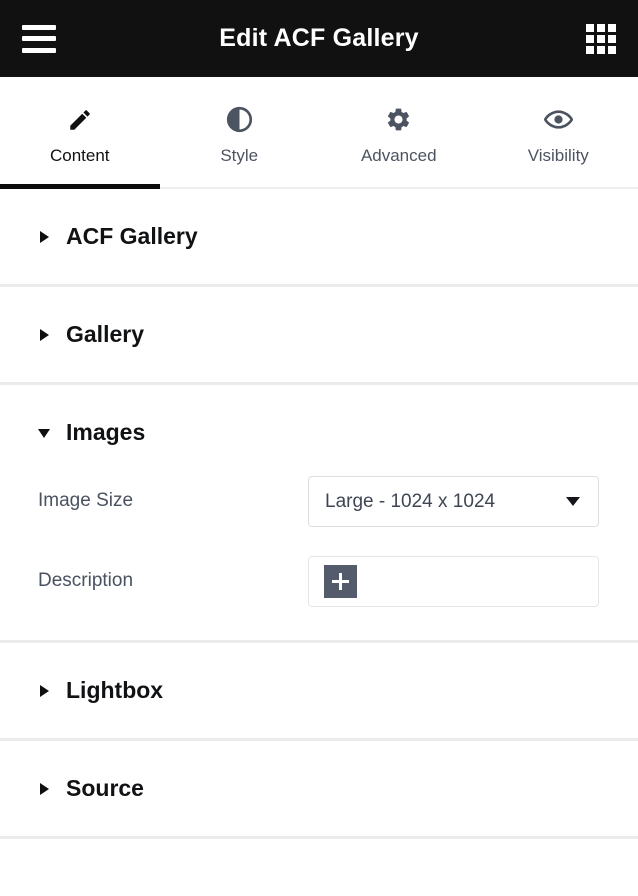 The width and height of the screenshot is (638, 896). I want to click on pencil-icon, so click(80, 120).